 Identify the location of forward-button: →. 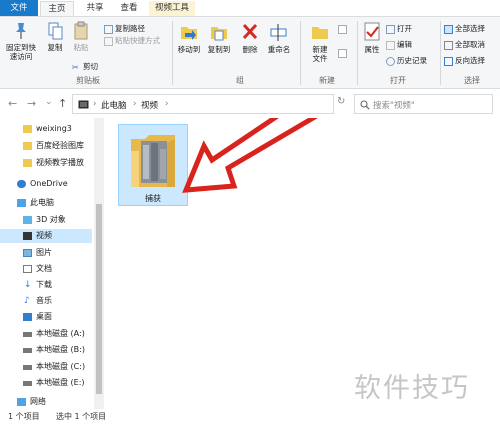
(31, 103).